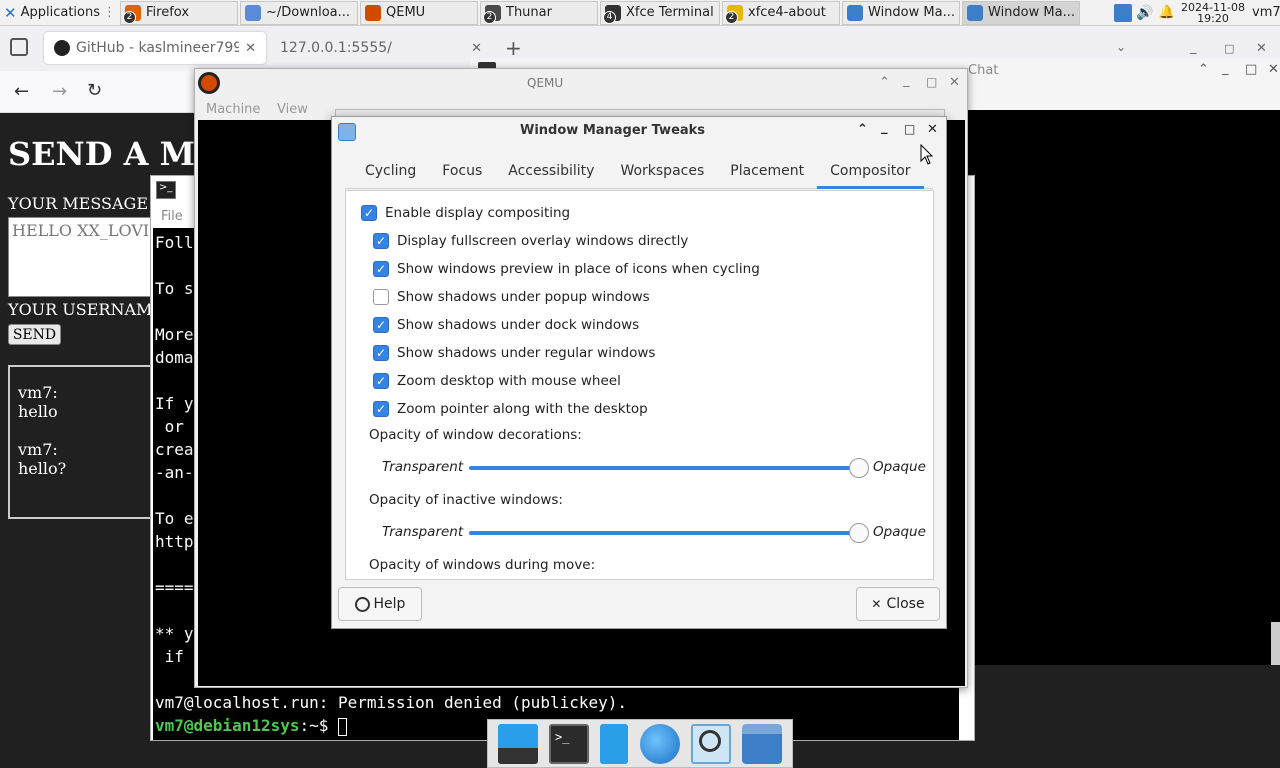  I want to click on taskbar-item-label: Firefox, so click(168, 12).